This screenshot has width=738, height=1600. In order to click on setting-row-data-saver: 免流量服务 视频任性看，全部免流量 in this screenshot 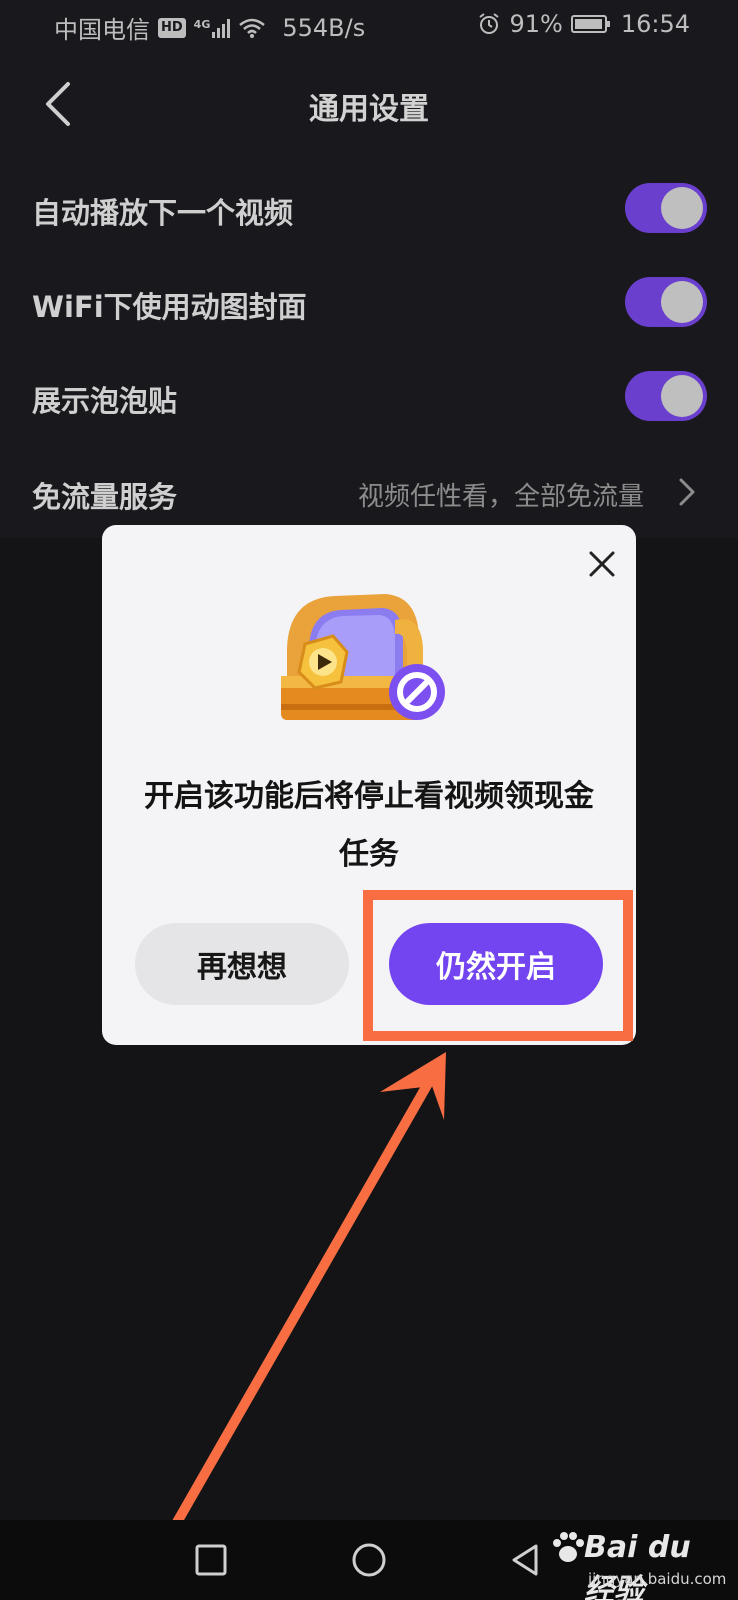, I will do `click(369, 492)`.